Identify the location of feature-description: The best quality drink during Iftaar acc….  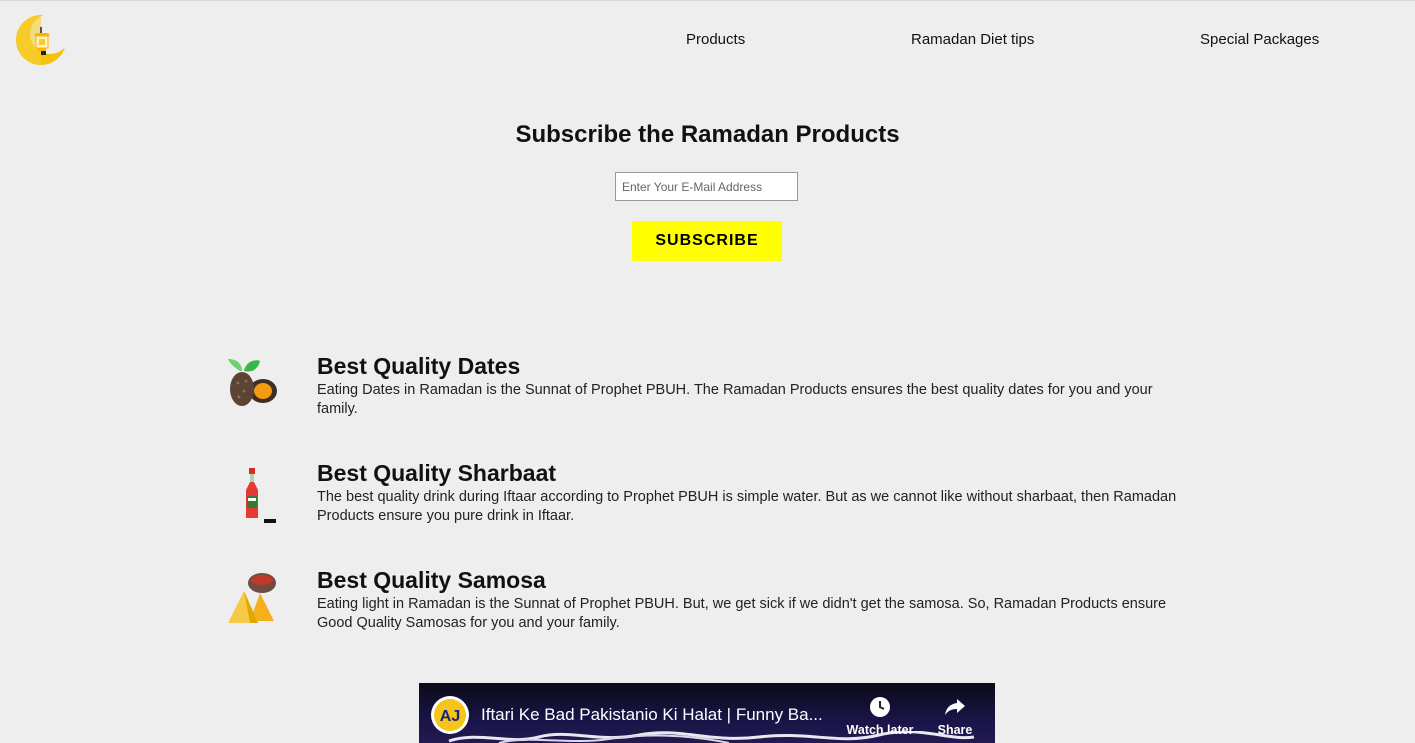
(747, 506).